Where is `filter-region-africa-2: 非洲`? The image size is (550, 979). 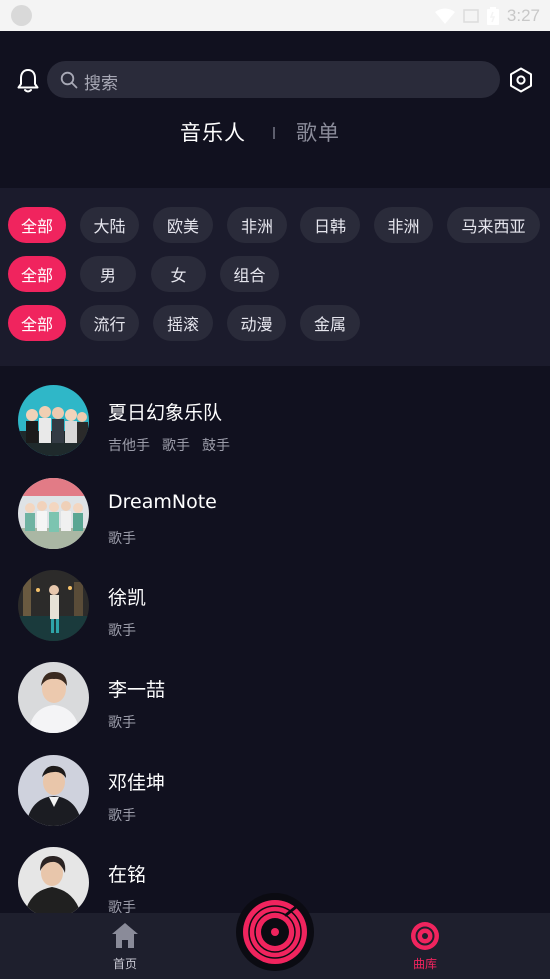
filter-region-africa-2: 非洲 is located at coordinates (403, 225).